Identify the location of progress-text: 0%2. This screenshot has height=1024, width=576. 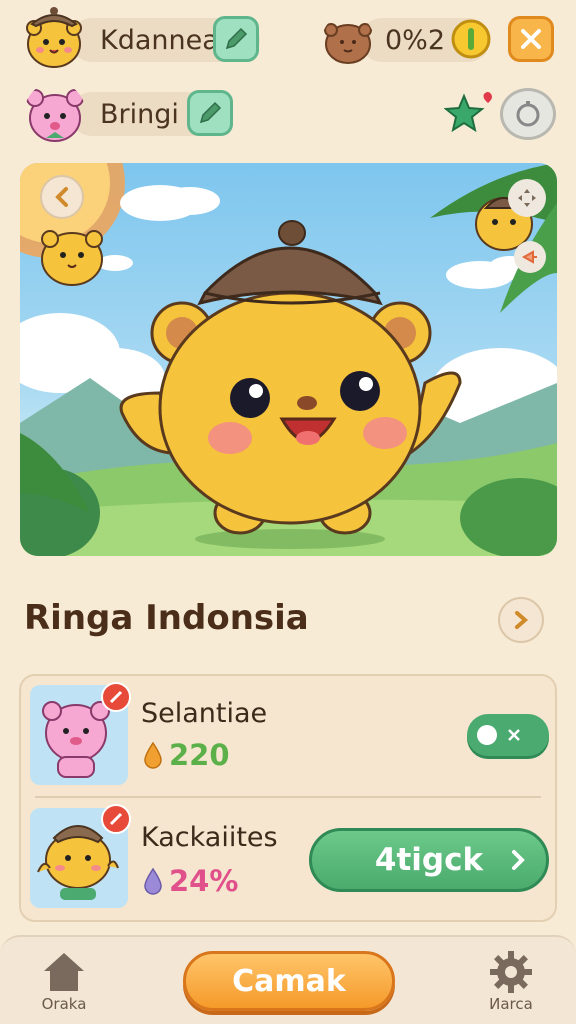
(414, 40).